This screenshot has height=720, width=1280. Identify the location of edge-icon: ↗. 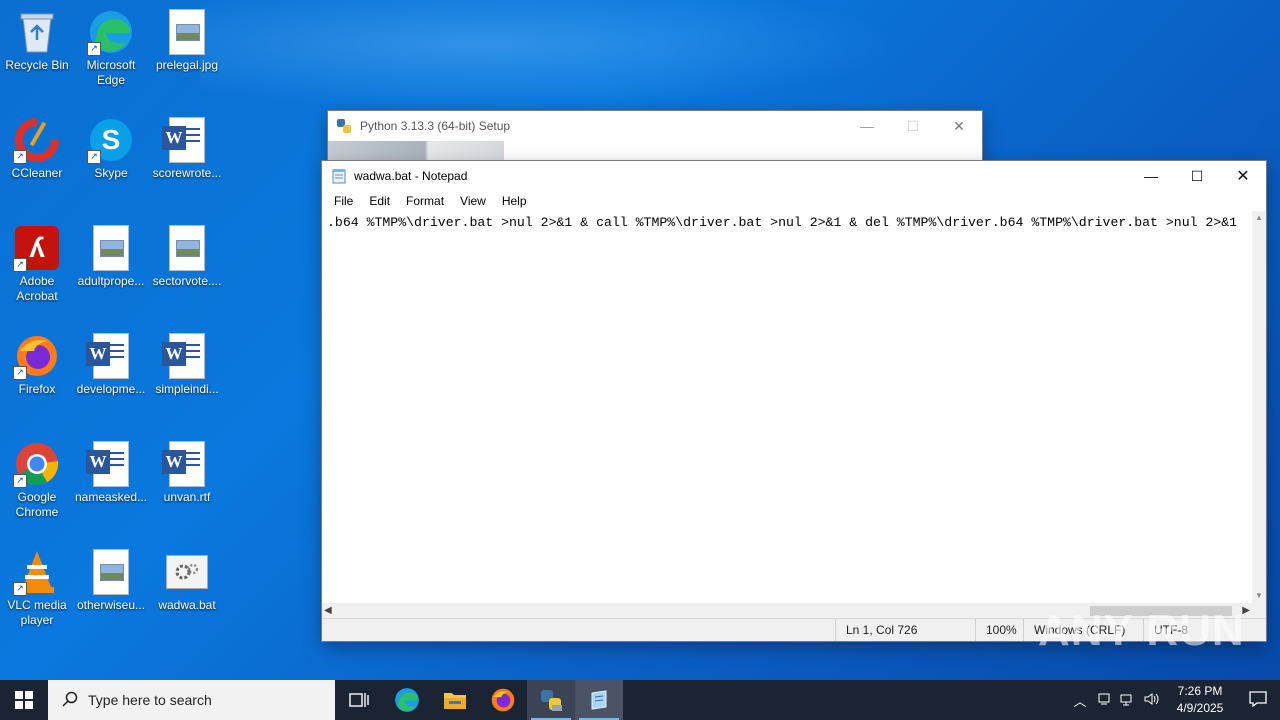
(111, 32).